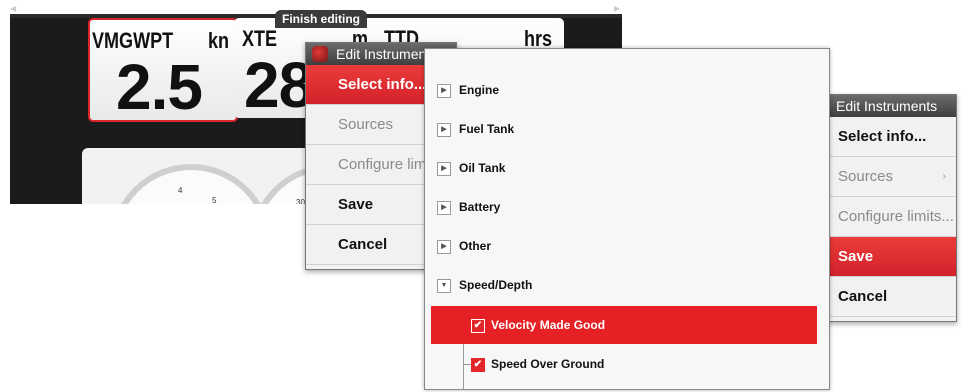 This screenshot has width=964, height=392. Describe the element at coordinates (480, 207) in the screenshot. I see `tree-item-label: Battery` at that location.